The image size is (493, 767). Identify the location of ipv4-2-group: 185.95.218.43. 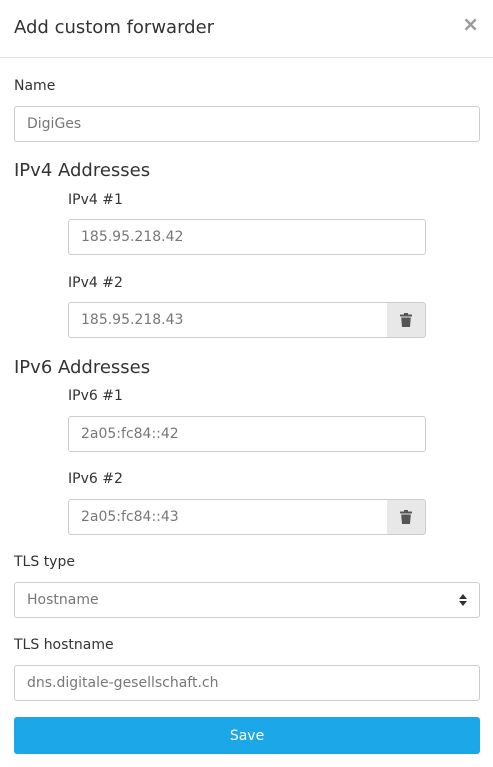
(247, 320).